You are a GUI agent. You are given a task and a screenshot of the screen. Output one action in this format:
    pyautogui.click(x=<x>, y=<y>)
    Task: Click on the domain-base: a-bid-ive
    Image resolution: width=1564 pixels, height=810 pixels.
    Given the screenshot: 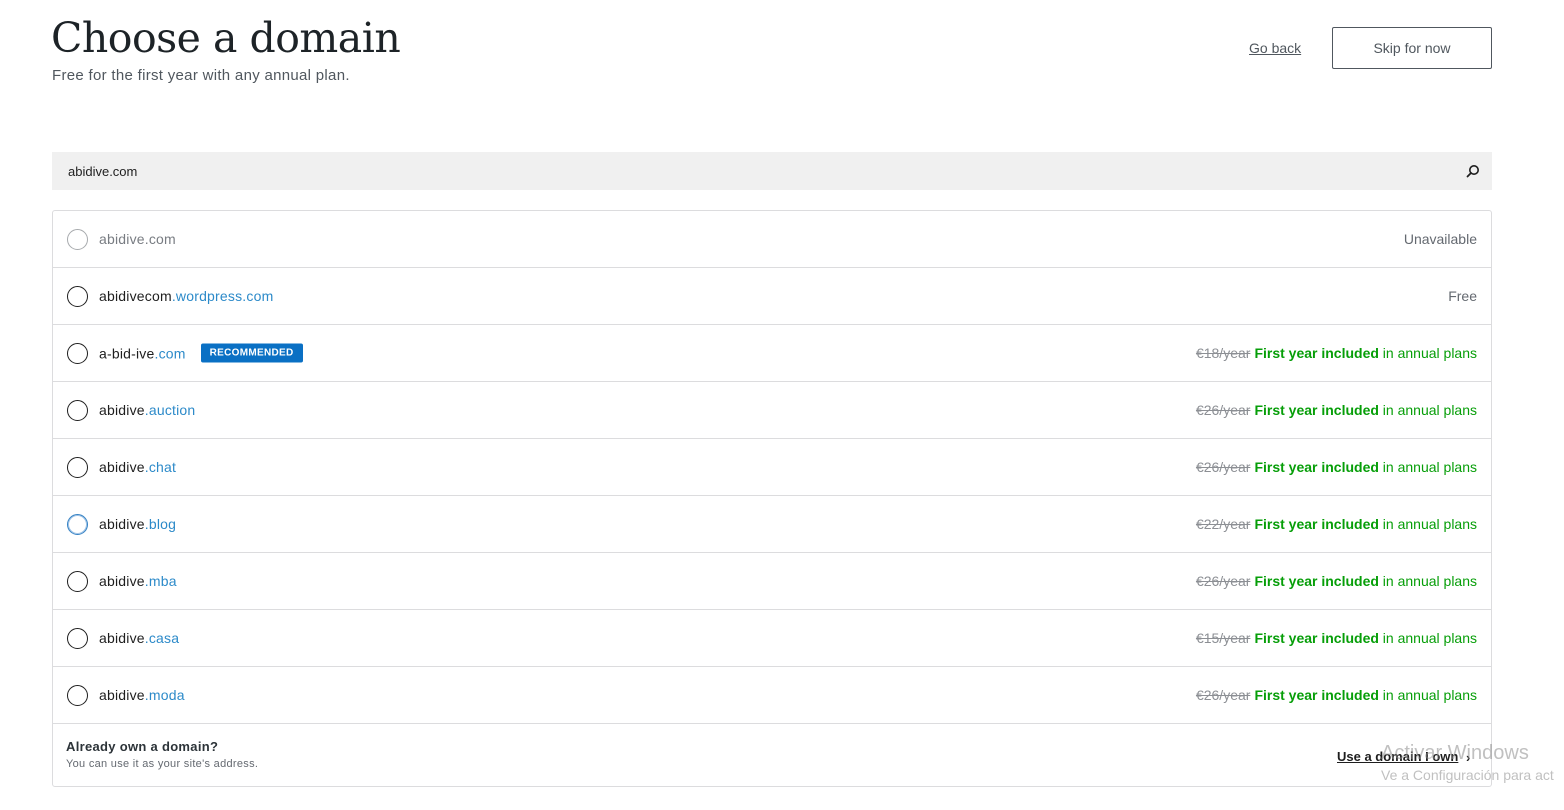 What is the action you would take?
    pyautogui.click(x=127, y=353)
    